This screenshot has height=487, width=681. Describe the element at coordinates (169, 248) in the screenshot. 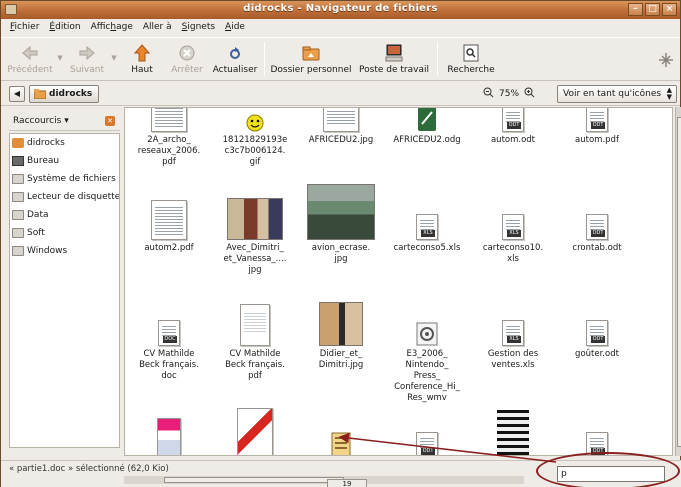

I see `file-name: autom2.pdf` at that location.